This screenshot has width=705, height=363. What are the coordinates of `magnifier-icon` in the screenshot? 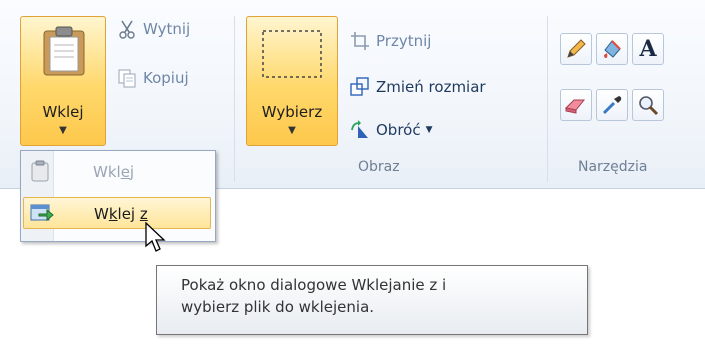 It's located at (649, 106).